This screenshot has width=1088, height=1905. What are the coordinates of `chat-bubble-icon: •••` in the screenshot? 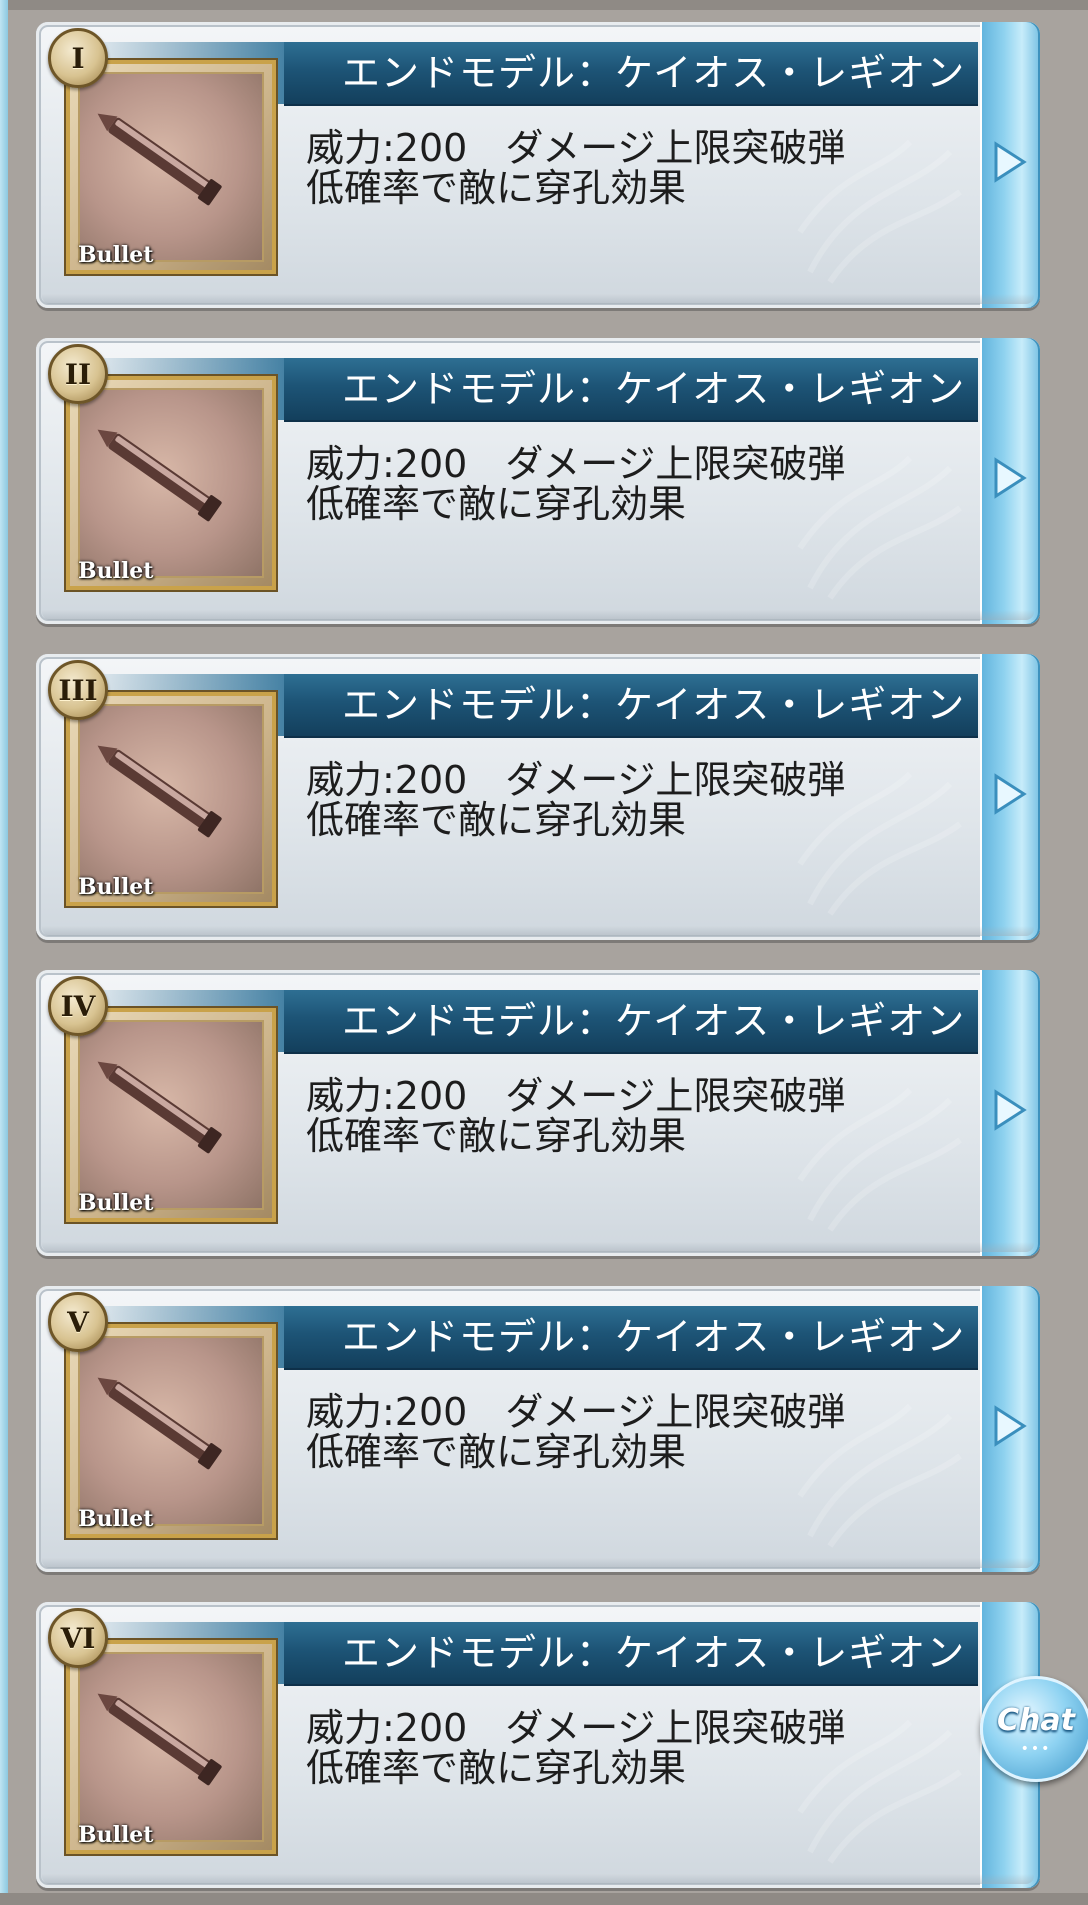 It's located at (1036, 1749).